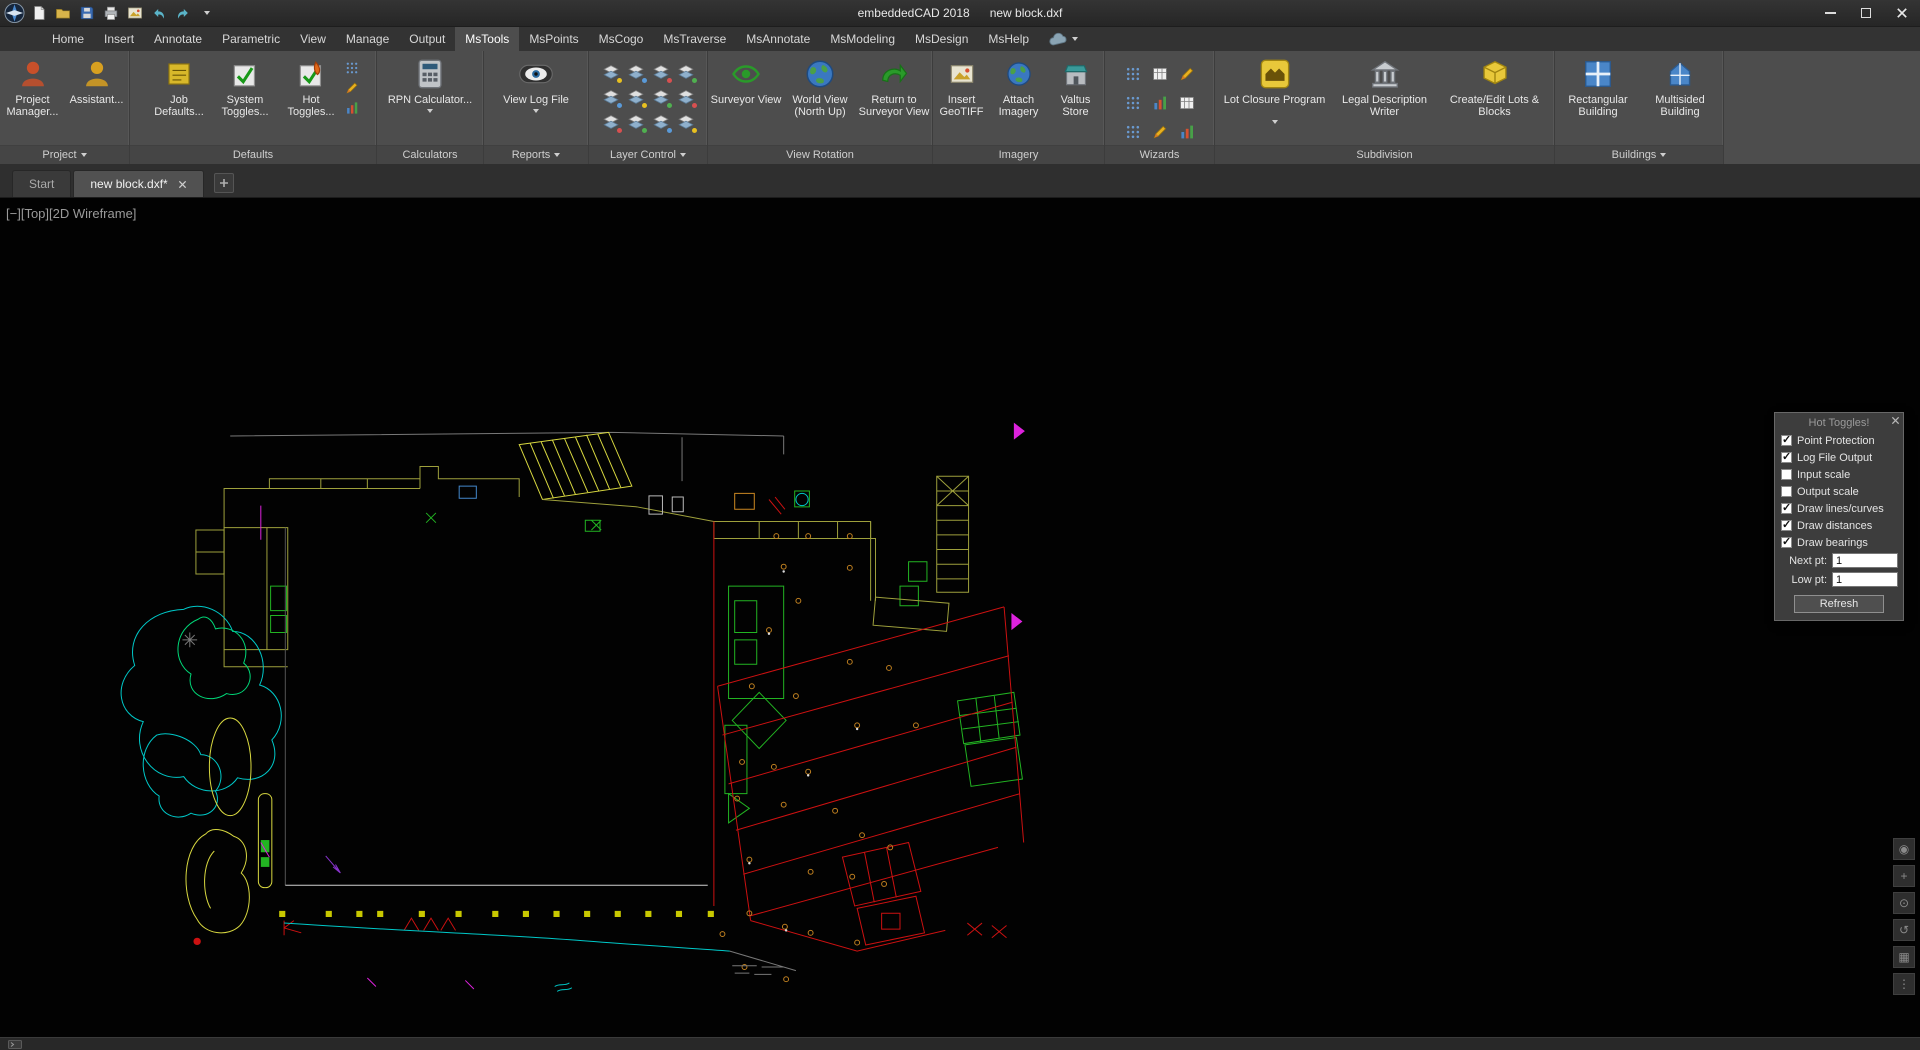 This screenshot has width=1920, height=1050. What do you see at coordinates (961, 86) in the screenshot?
I see `insert-geotiff-button: Insert GeoTIFF` at bounding box center [961, 86].